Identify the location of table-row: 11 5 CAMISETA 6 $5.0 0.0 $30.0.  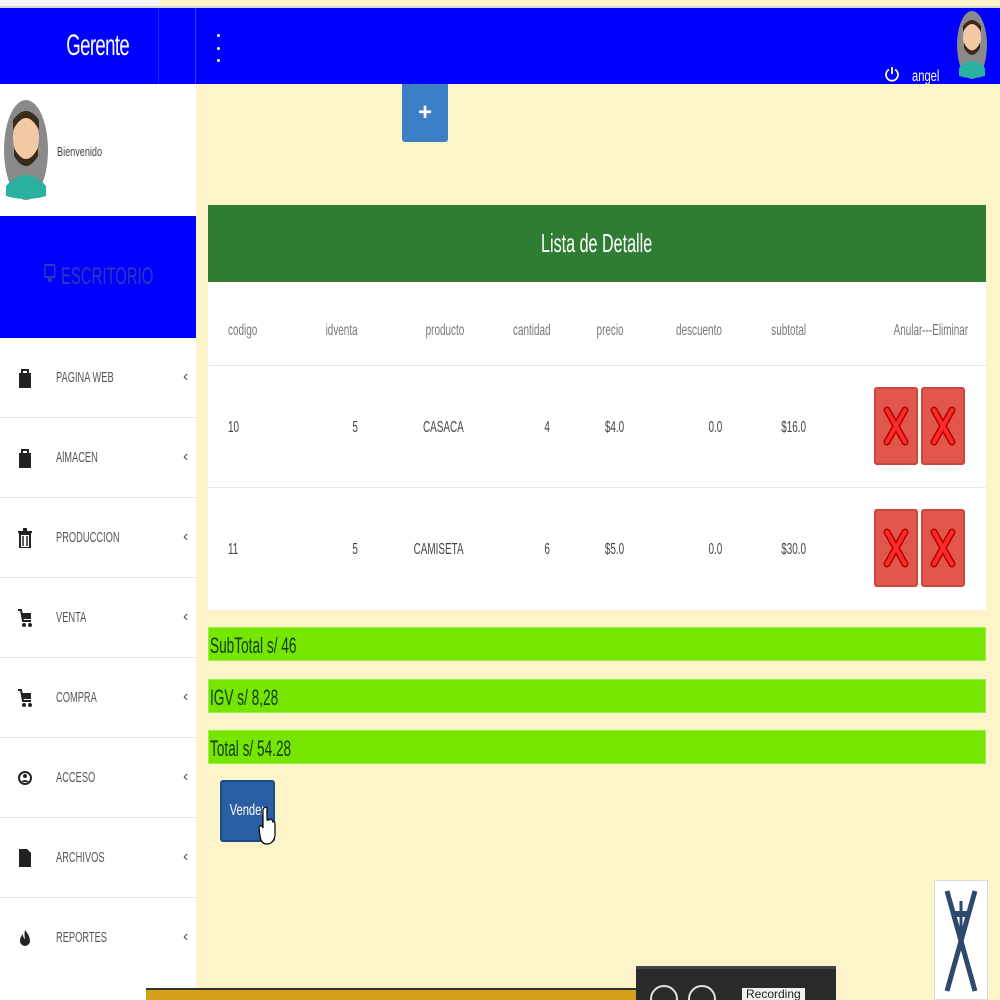
(597, 549).